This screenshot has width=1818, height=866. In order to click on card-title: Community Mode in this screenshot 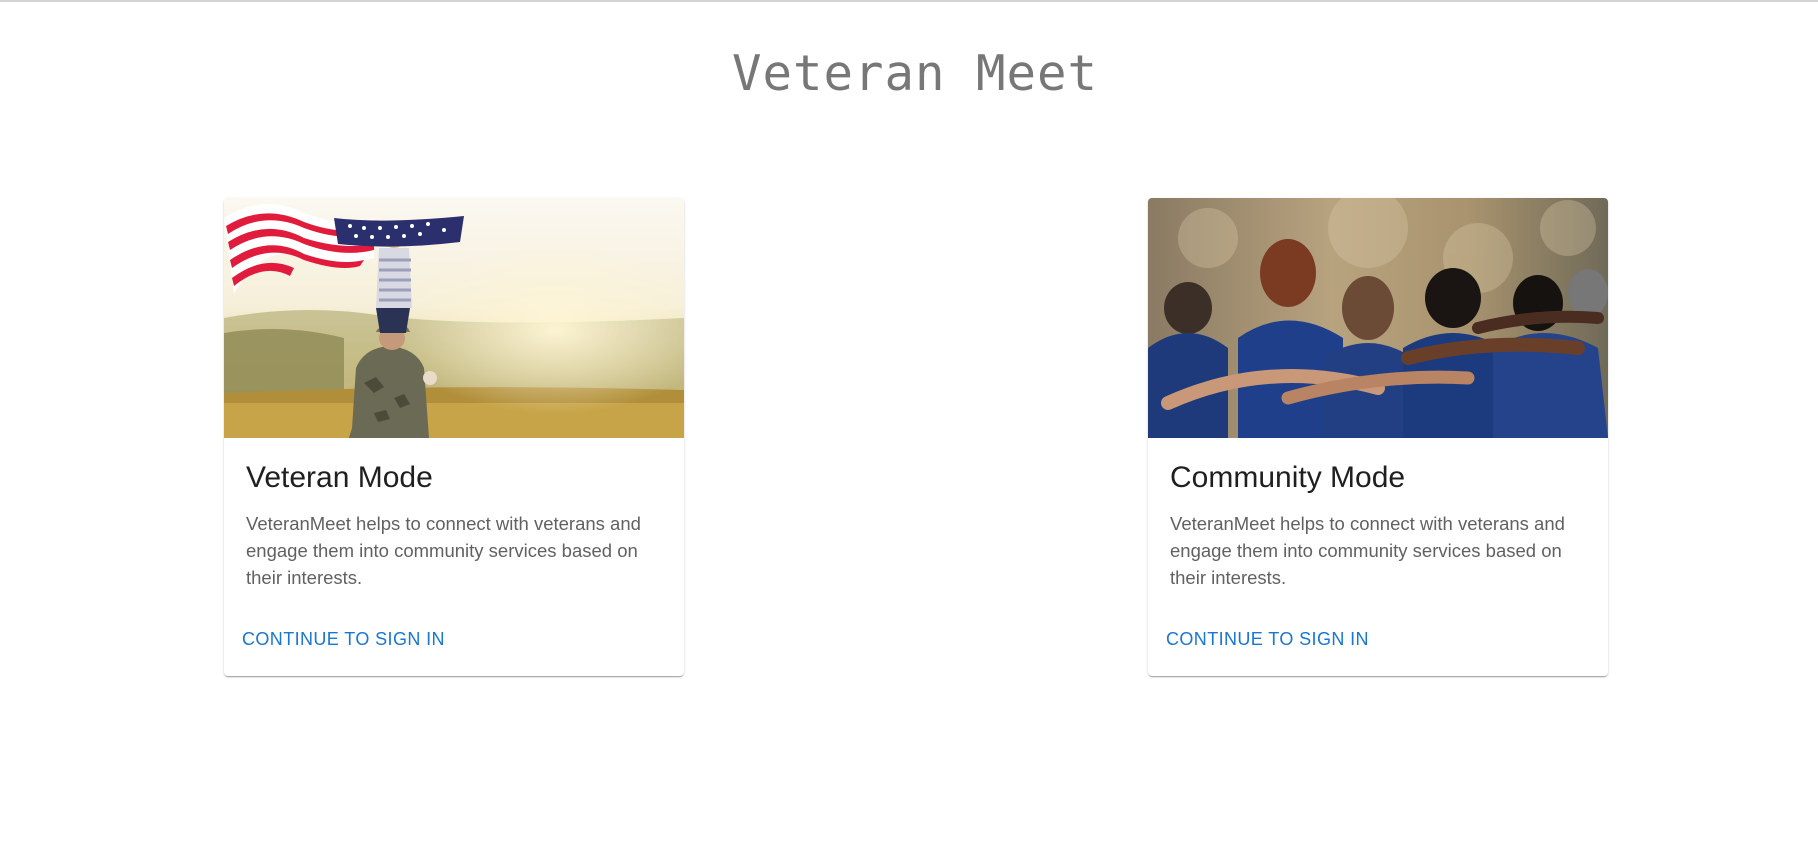, I will do `click(1288, 477)`.